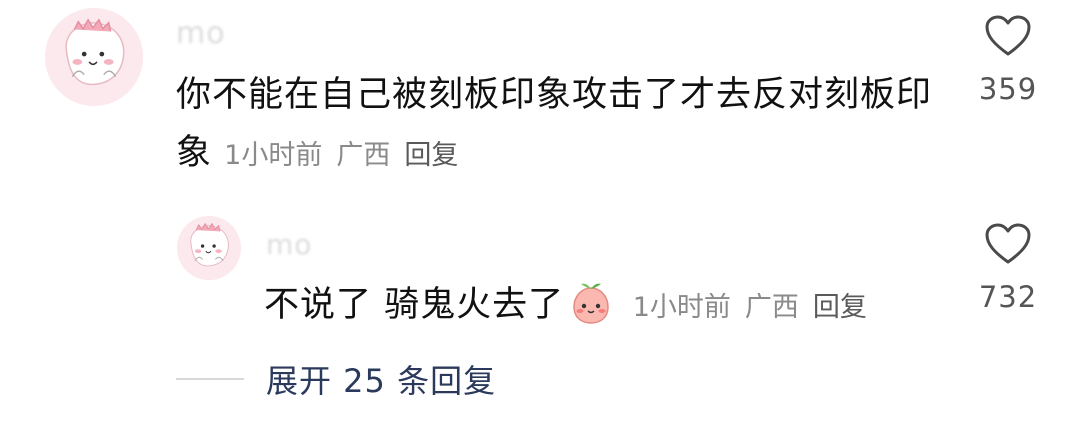 The height and width of the screenshot is (447, 1080). Describe the element at coordinates (681, 307) in the screenshot. I see `reply-time: 1小时前` at that location.